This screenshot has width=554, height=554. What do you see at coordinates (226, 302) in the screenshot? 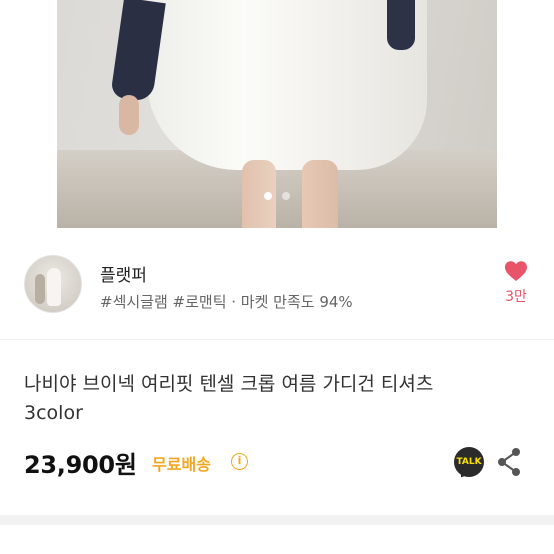
I see `shop-tags: #섹시글램 #로맨틱 · 마켓 만족도 94%` at bounding box center [226, 302].